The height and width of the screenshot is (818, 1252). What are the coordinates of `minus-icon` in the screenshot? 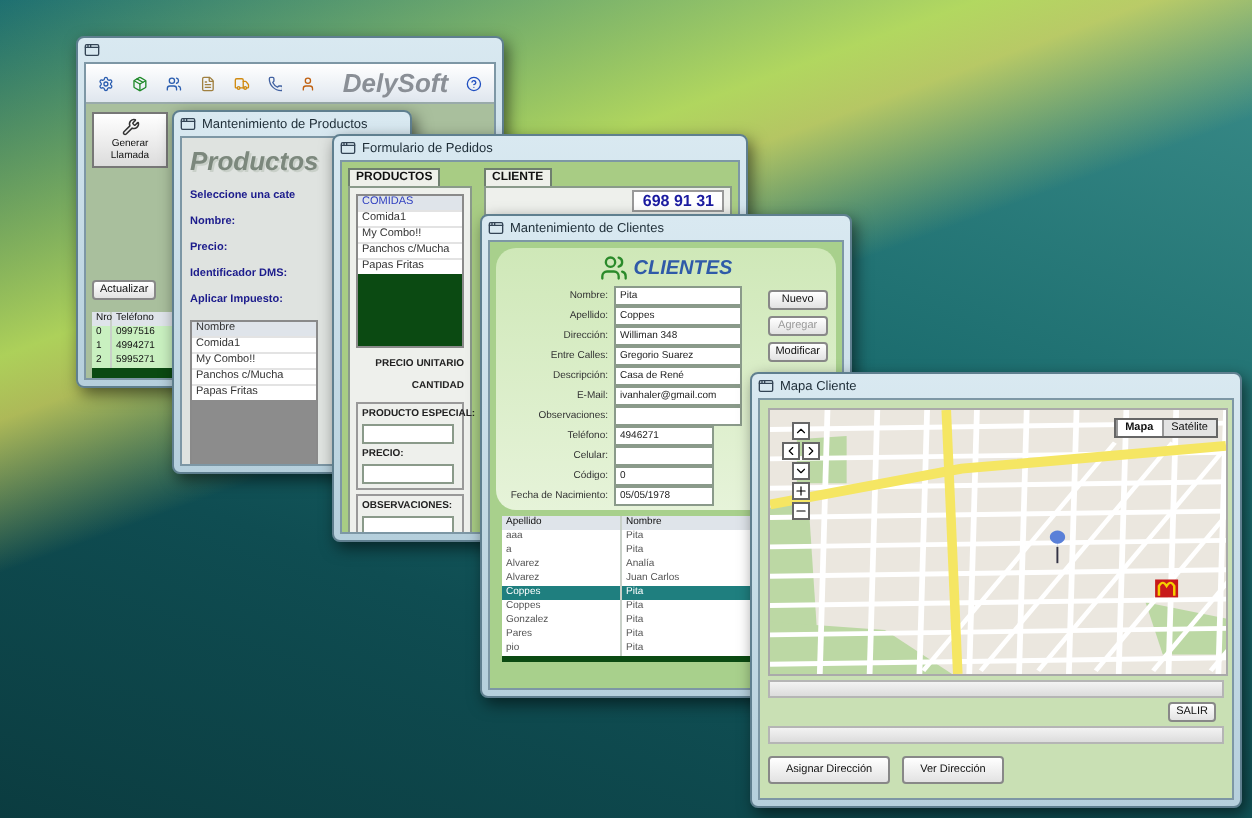 It's located at (801, 511).